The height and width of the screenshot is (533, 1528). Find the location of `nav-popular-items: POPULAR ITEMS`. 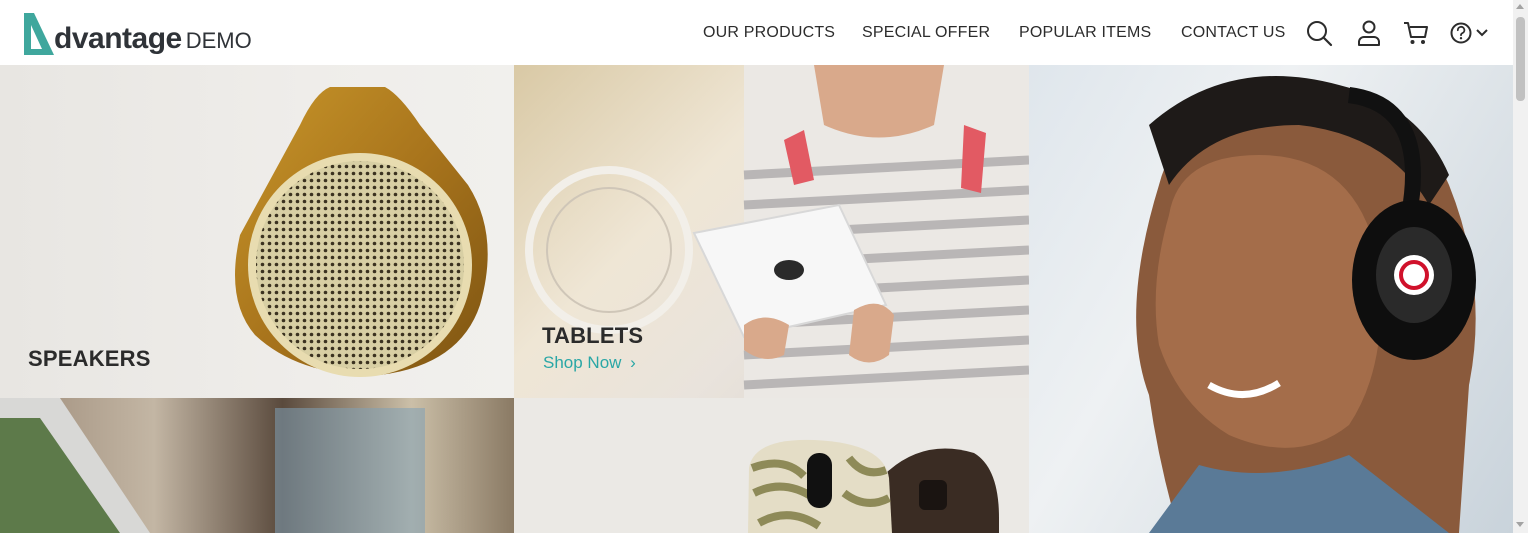

nav-popular-items: POPULAR ITEMS is located at coordinates (1085, 33).